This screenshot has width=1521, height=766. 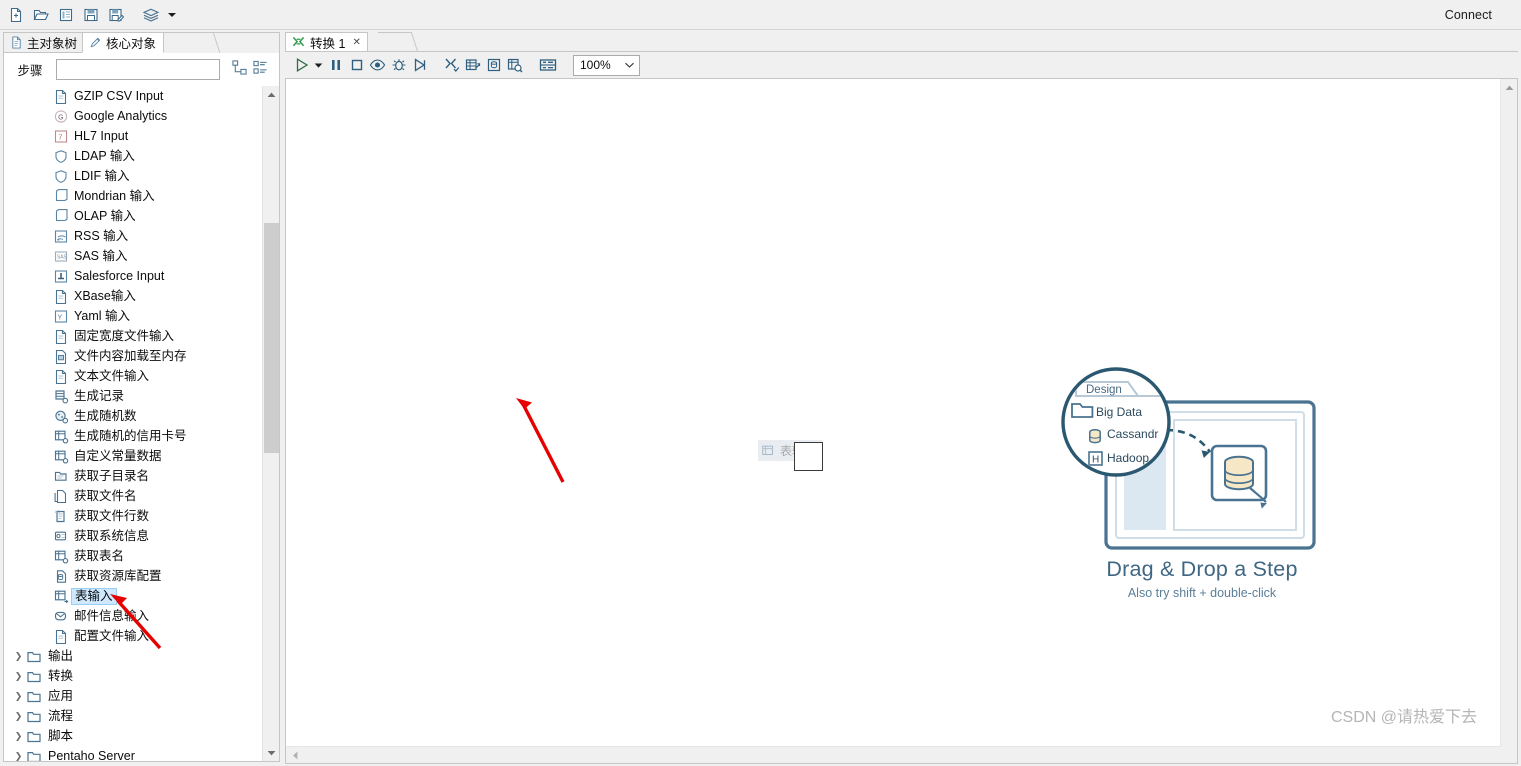 I want to click on drop-target-outline, so click(x=808, y=456).